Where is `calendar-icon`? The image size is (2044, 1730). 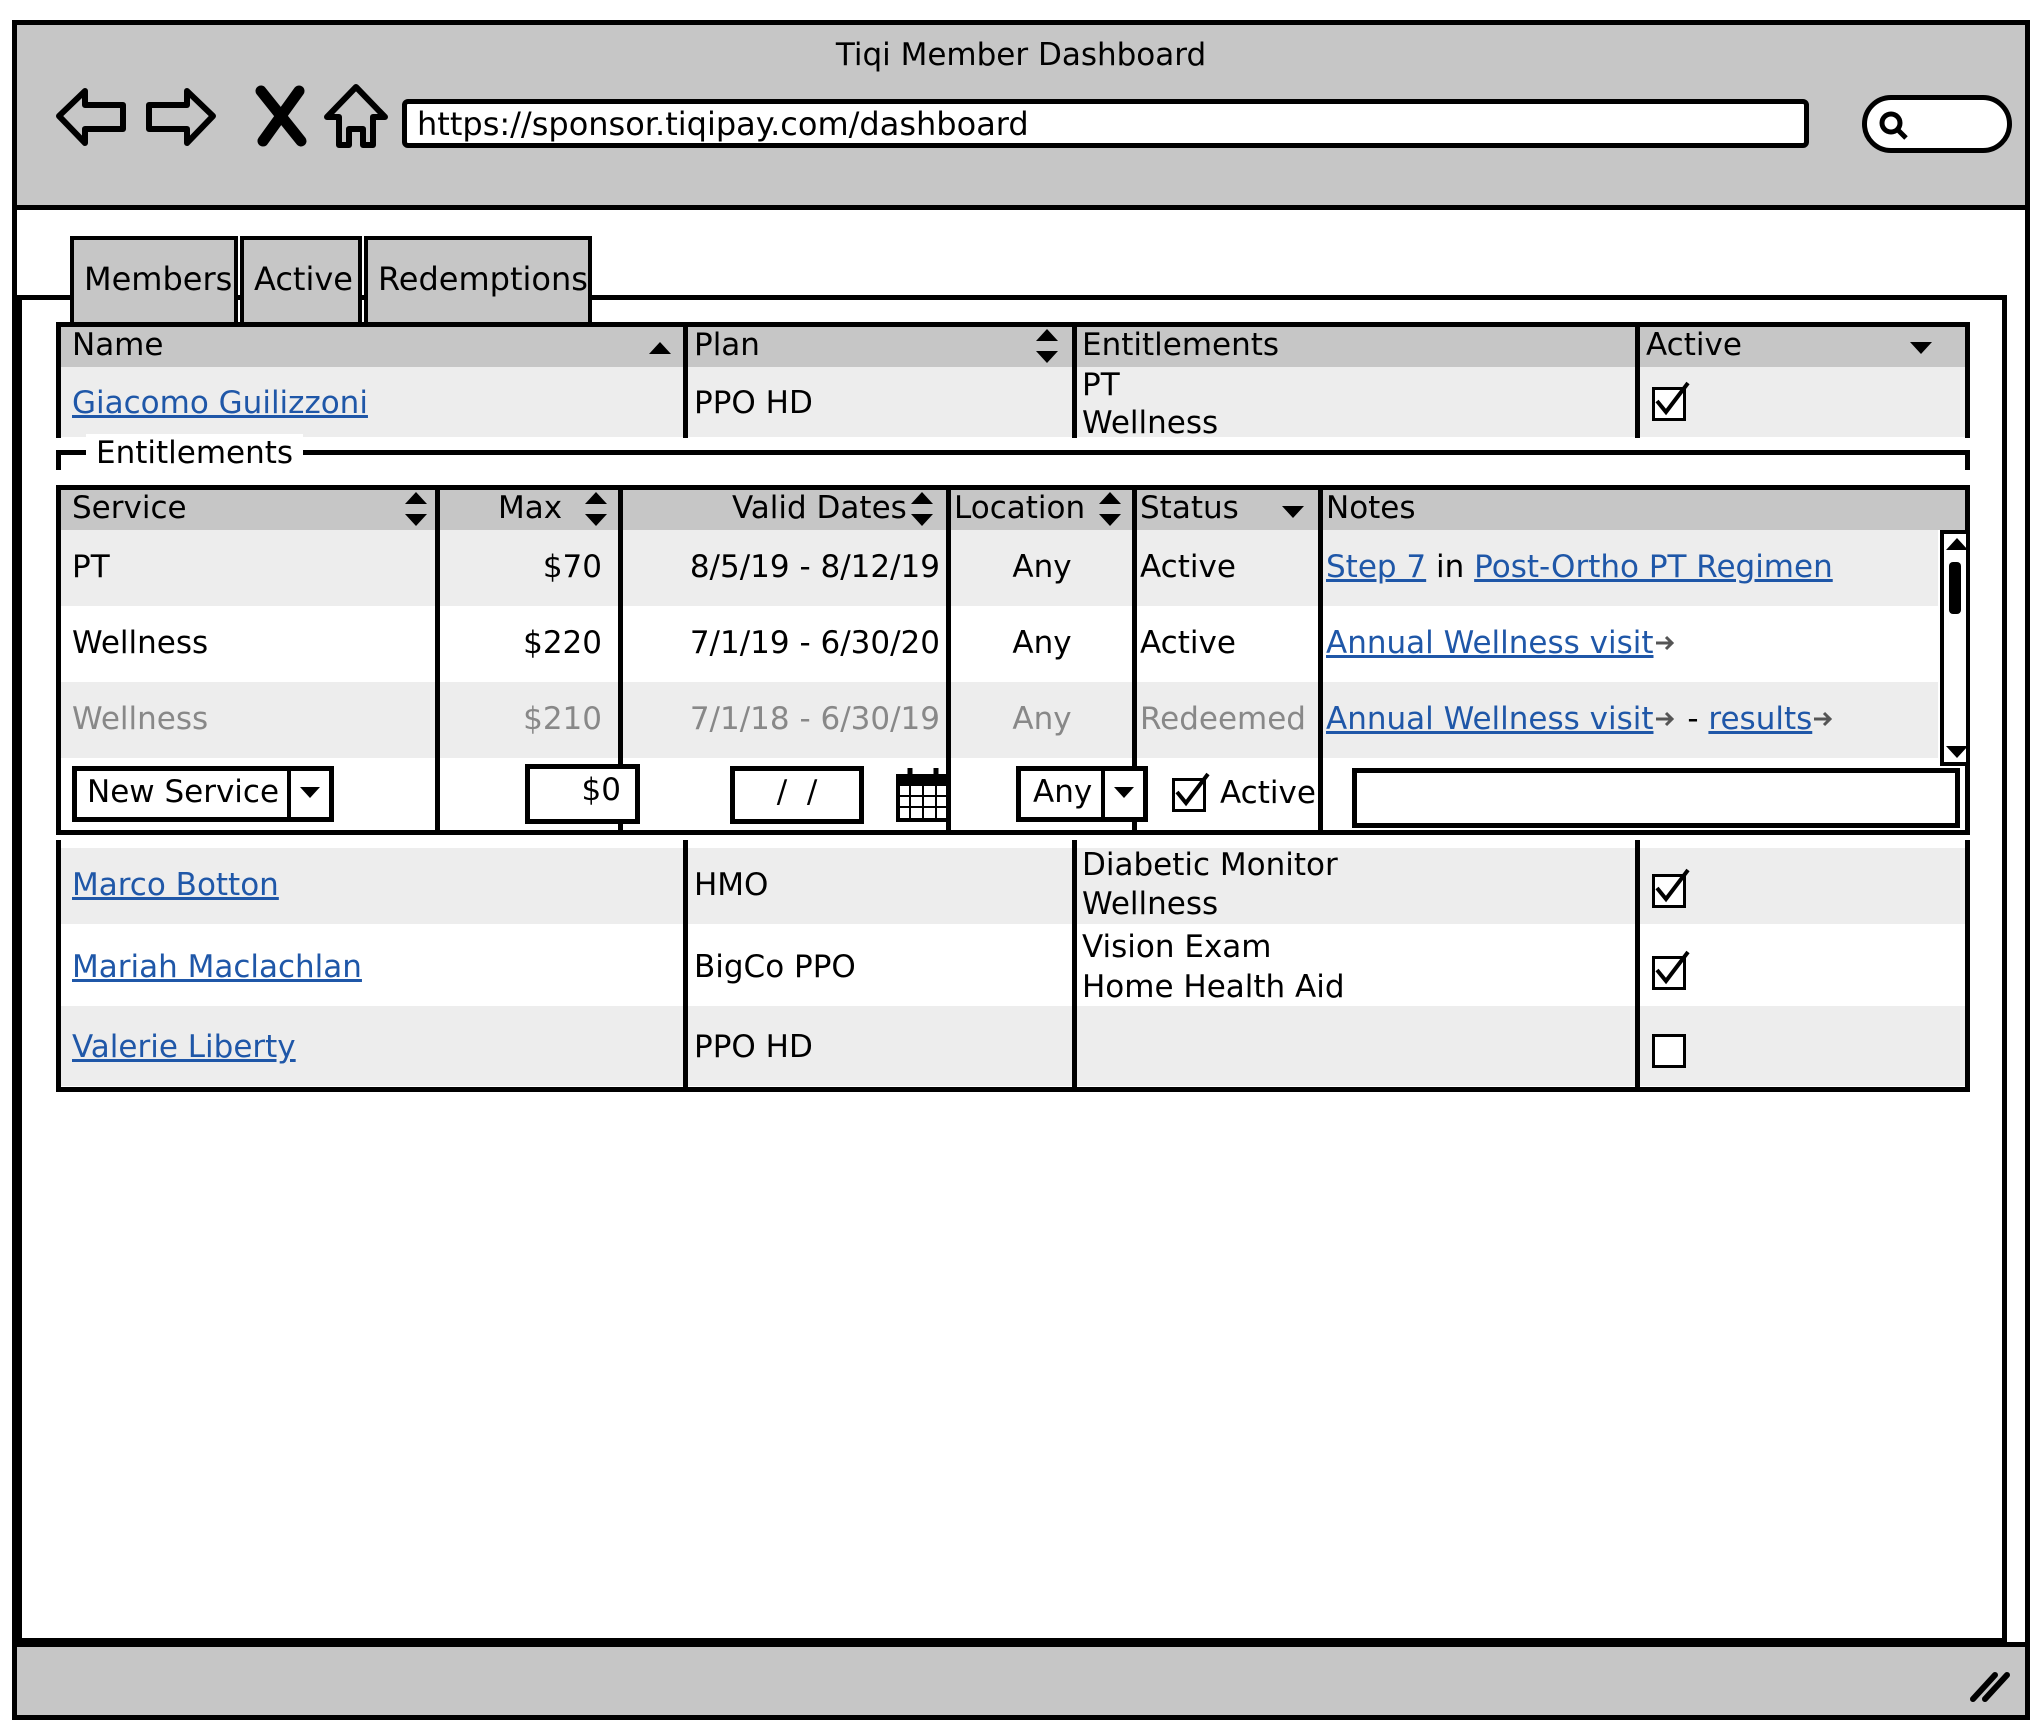 calendar-icon is located at coordinates (923, 794).